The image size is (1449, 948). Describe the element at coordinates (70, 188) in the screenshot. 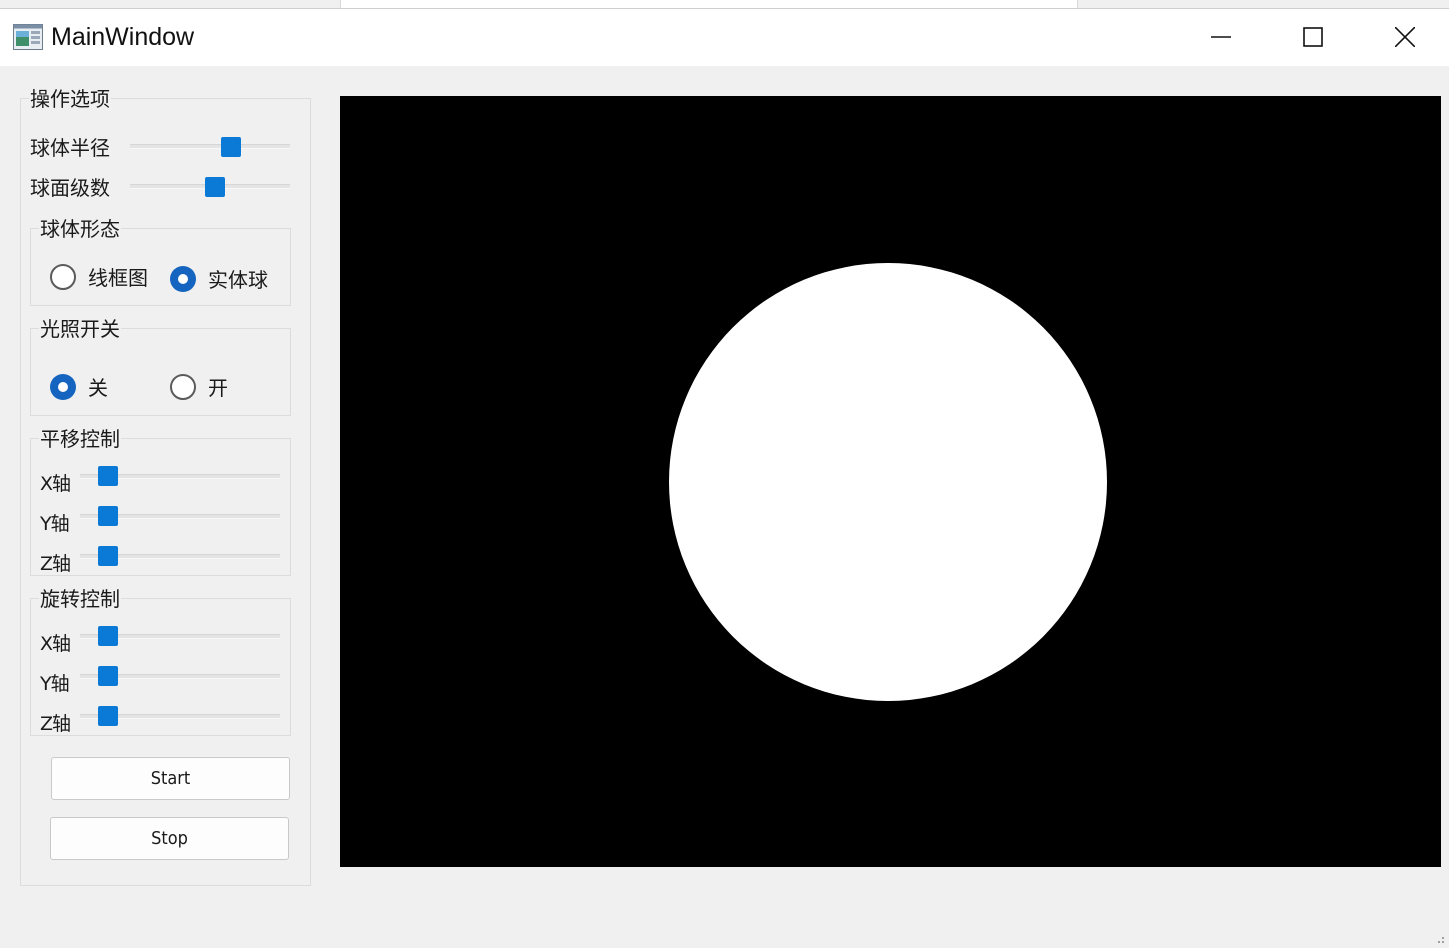

I see `sphere-levels-label: 球面级数` at that location.